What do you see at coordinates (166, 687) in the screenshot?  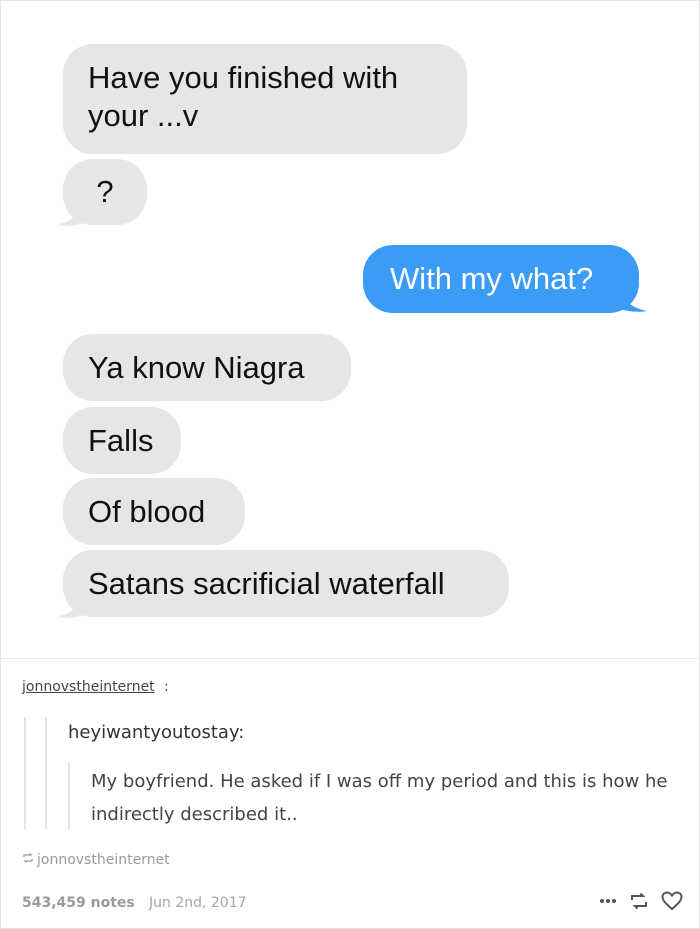 I see `author-colon: :` at bounding box center [166, 687].